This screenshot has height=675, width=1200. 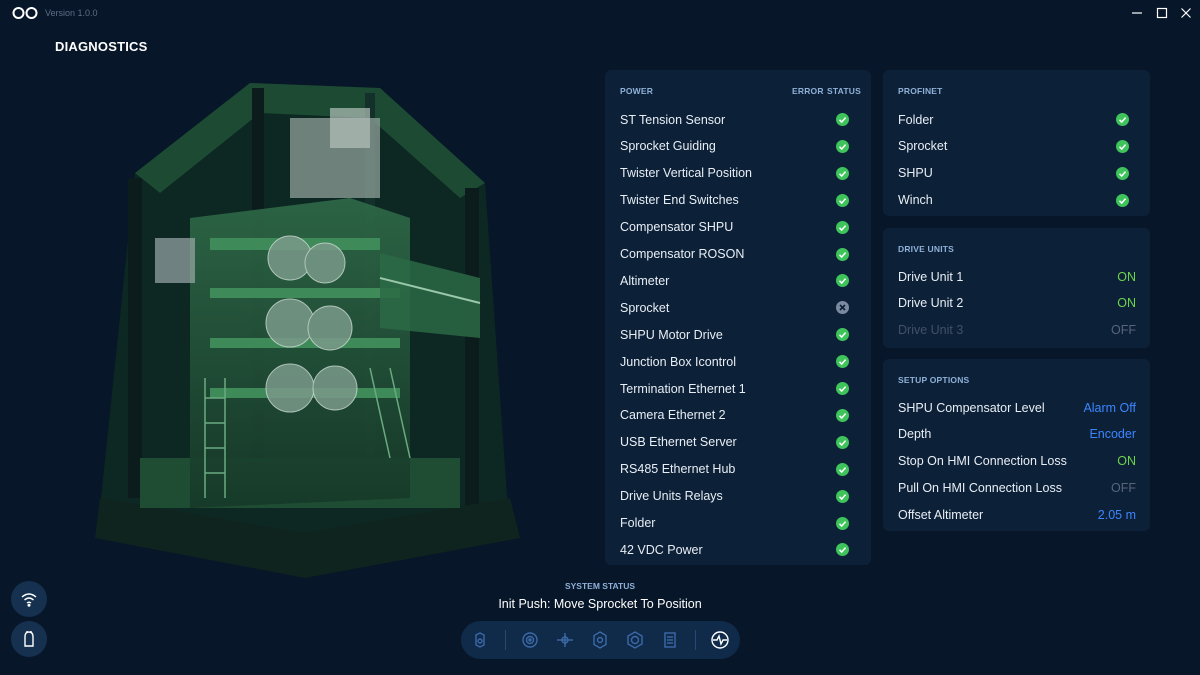 What do you see at coordinates (808, 91) in the screenshot?
I see `error-column-header: ERROR` at bounding box center [808, 91].